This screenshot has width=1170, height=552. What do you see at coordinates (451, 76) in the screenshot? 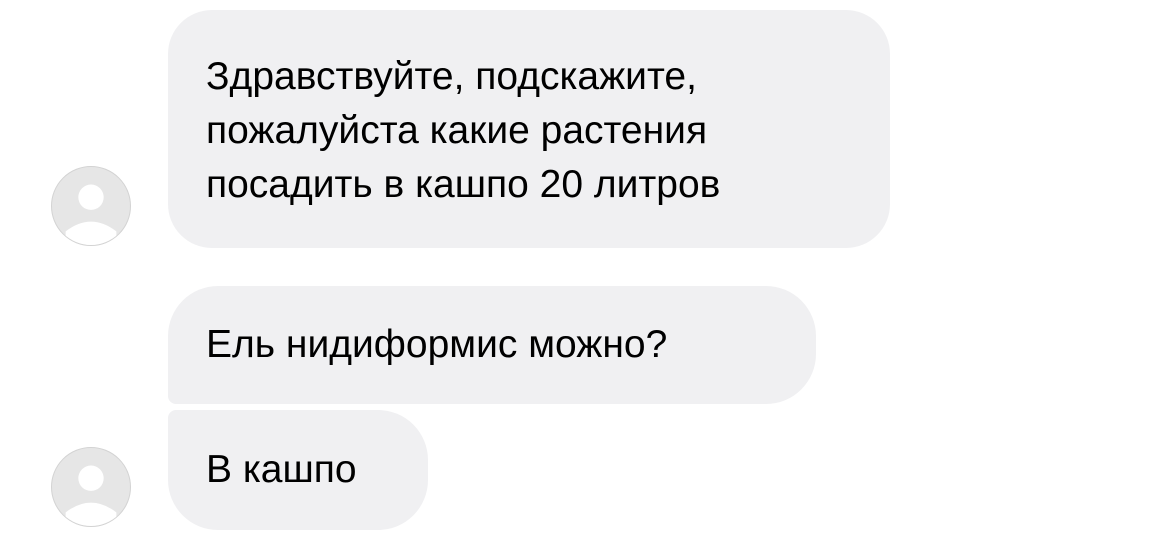
I see `message-text-line: Здравствуйте, подскажите,` at bounding box center [451, 76].